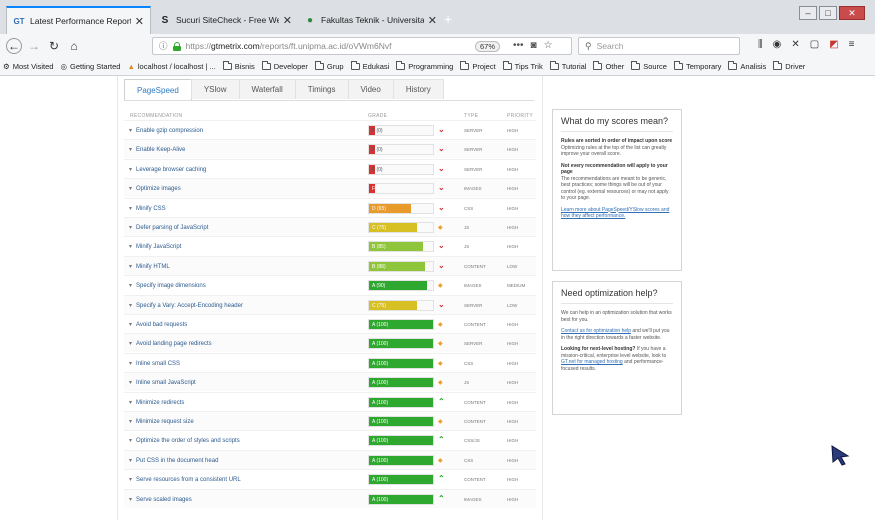 The image size is (875, 520). I want to click on back-arrow-icon: ←, so click(14, 46).